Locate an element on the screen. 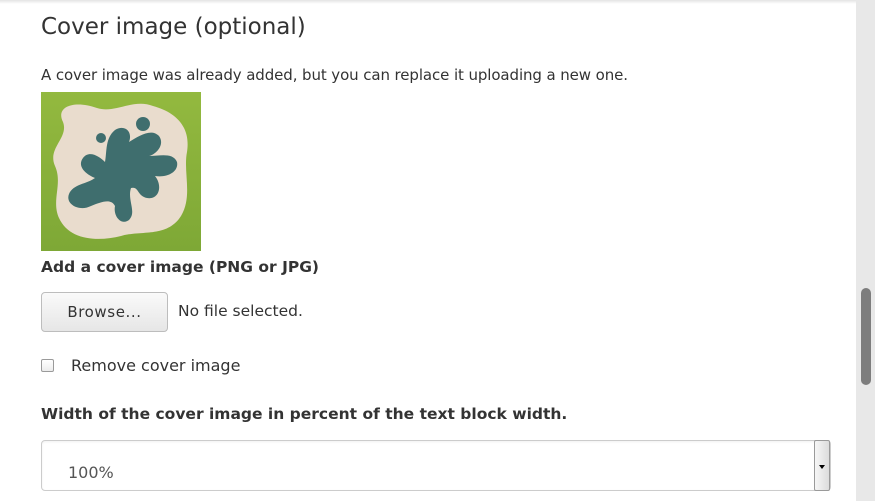  remove-cover-label: Remove cover image is located at coordinates (155, 365).